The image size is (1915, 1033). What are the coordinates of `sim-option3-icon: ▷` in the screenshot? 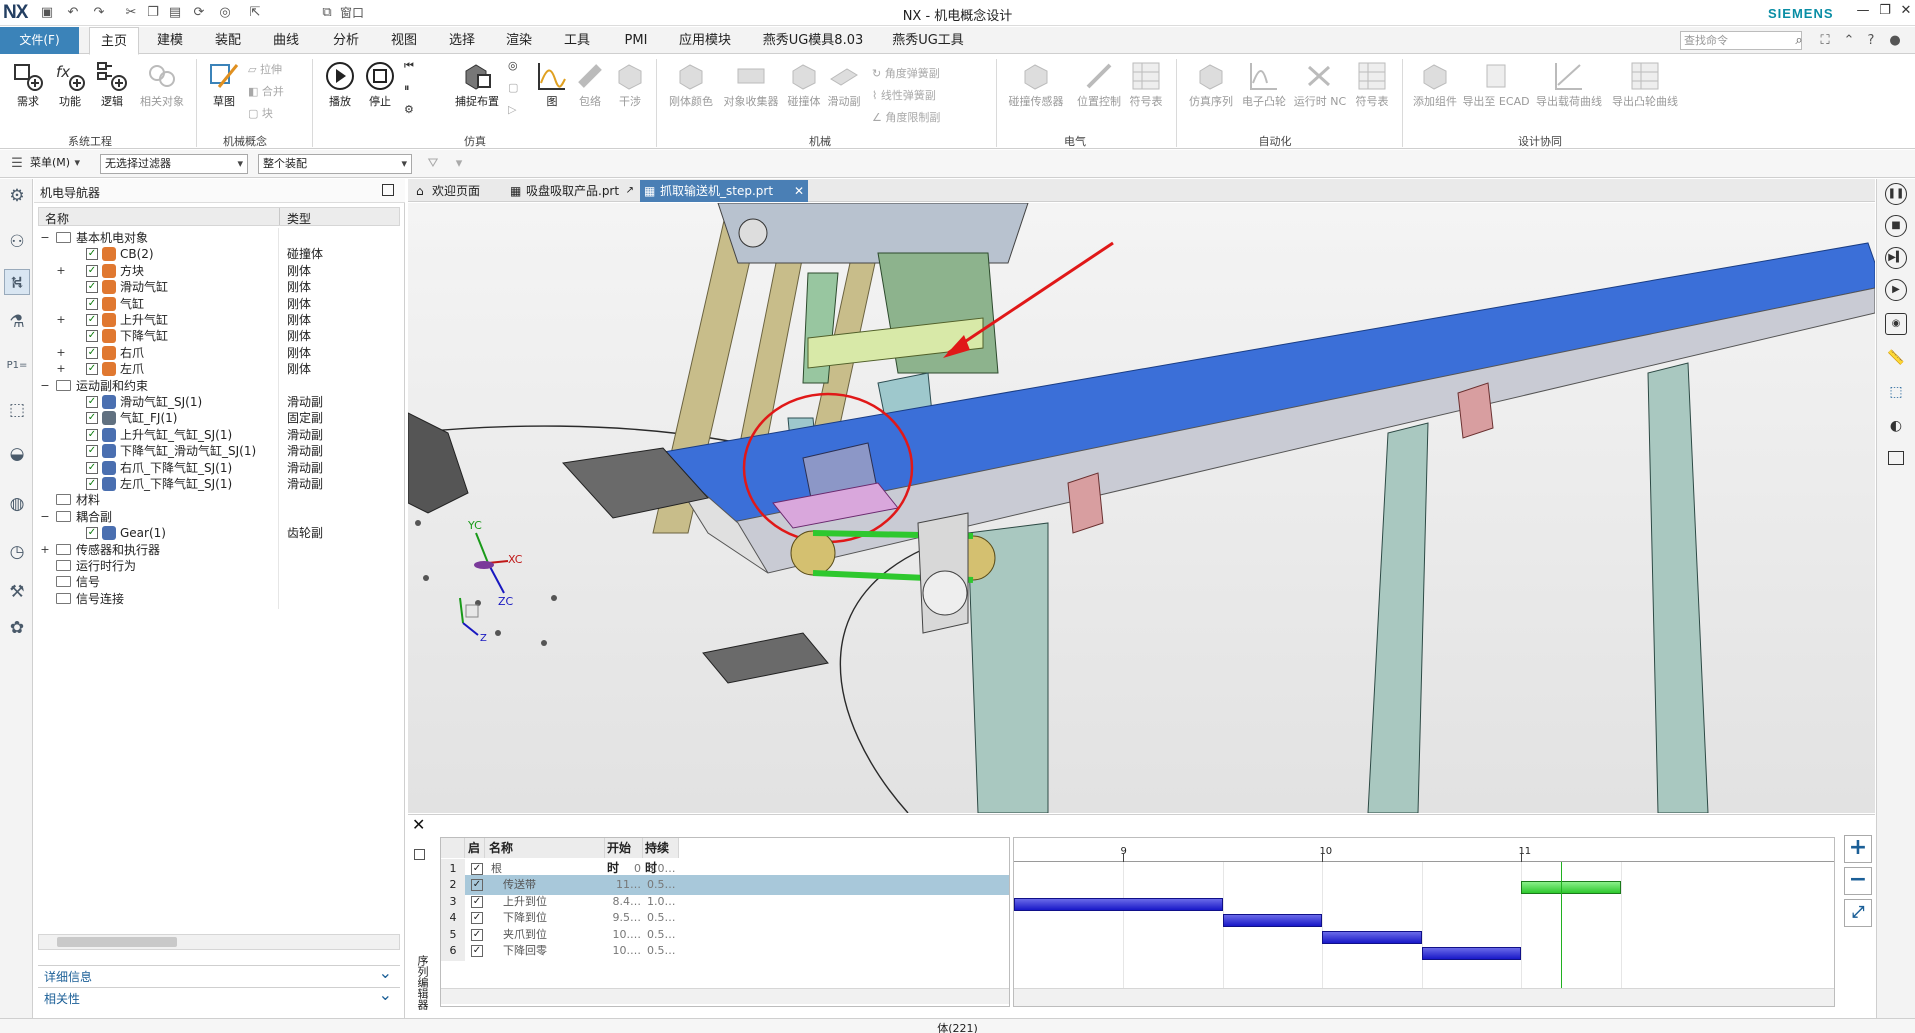 It's located at (512, 109).